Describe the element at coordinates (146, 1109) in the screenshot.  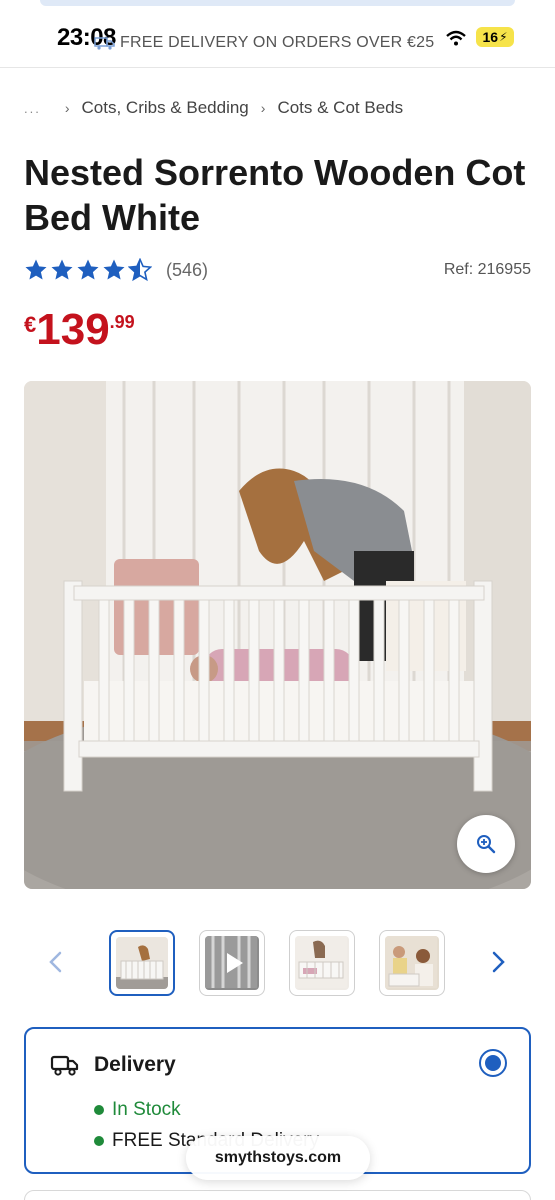
I see `stock-text: In Stock` at that location.